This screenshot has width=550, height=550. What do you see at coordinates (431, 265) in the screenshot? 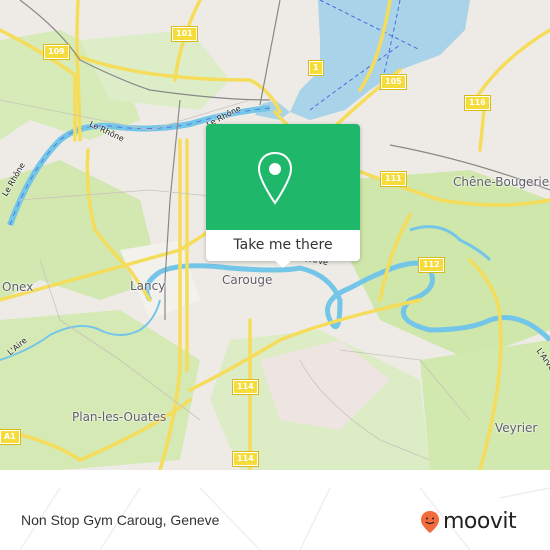
I see `road-shield-112: 112` at bounding box center [431, 265].